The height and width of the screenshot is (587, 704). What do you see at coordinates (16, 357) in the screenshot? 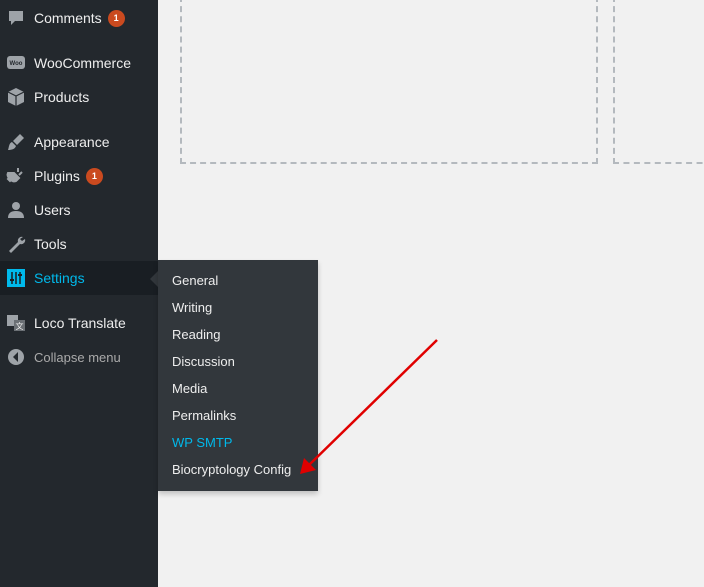
I see `collapse-arrow-icon` at bounding box center [16, 357].